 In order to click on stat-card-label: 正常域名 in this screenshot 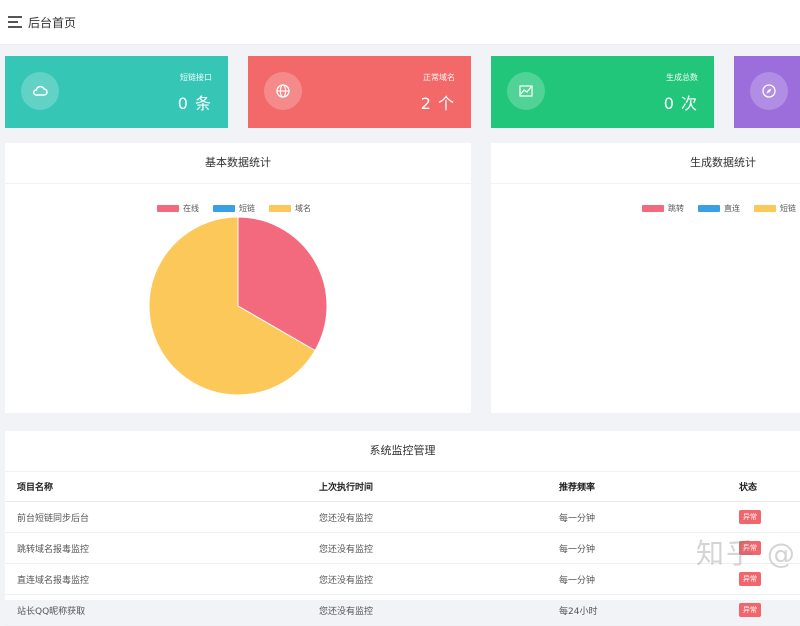, I will do `click(439, 77)`.